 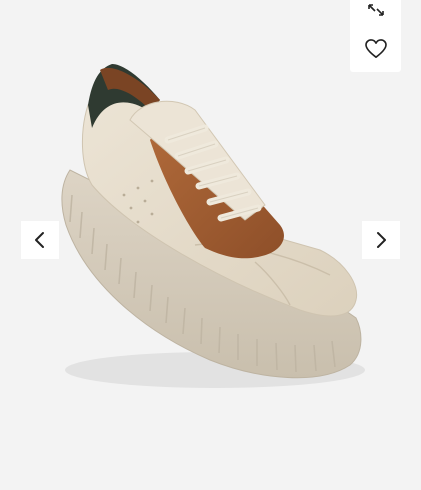 I want to click on heart-icon, so click(x=375, y=48).